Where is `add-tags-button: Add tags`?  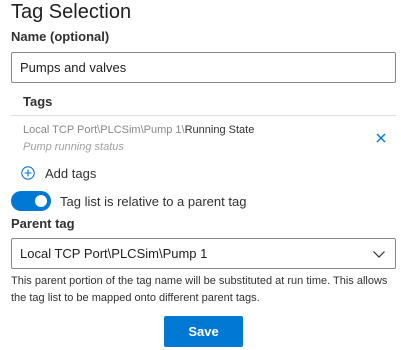
add-tags-button: Add tags is located at coordinates (58, 173).